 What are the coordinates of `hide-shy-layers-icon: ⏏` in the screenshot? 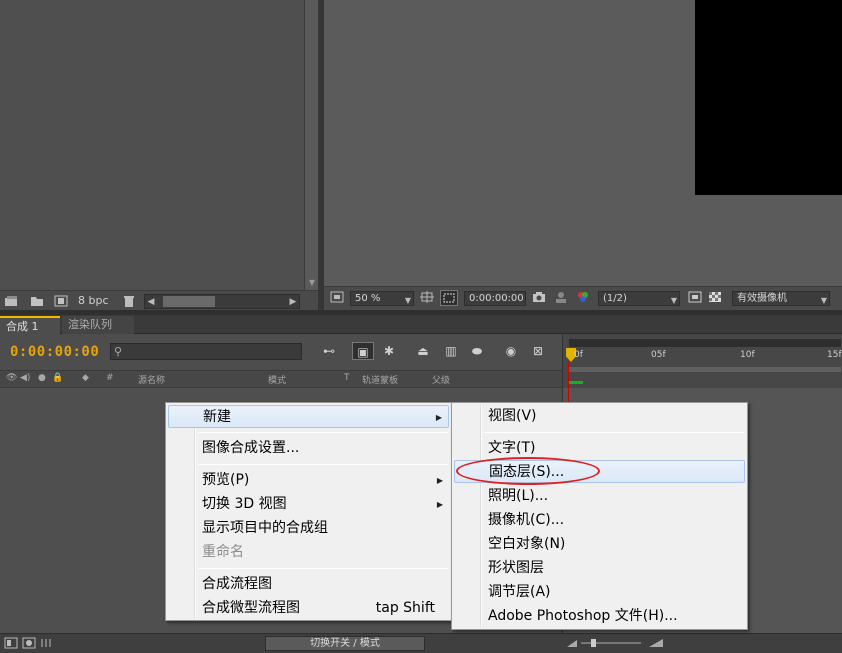 It's located at (423, 351).